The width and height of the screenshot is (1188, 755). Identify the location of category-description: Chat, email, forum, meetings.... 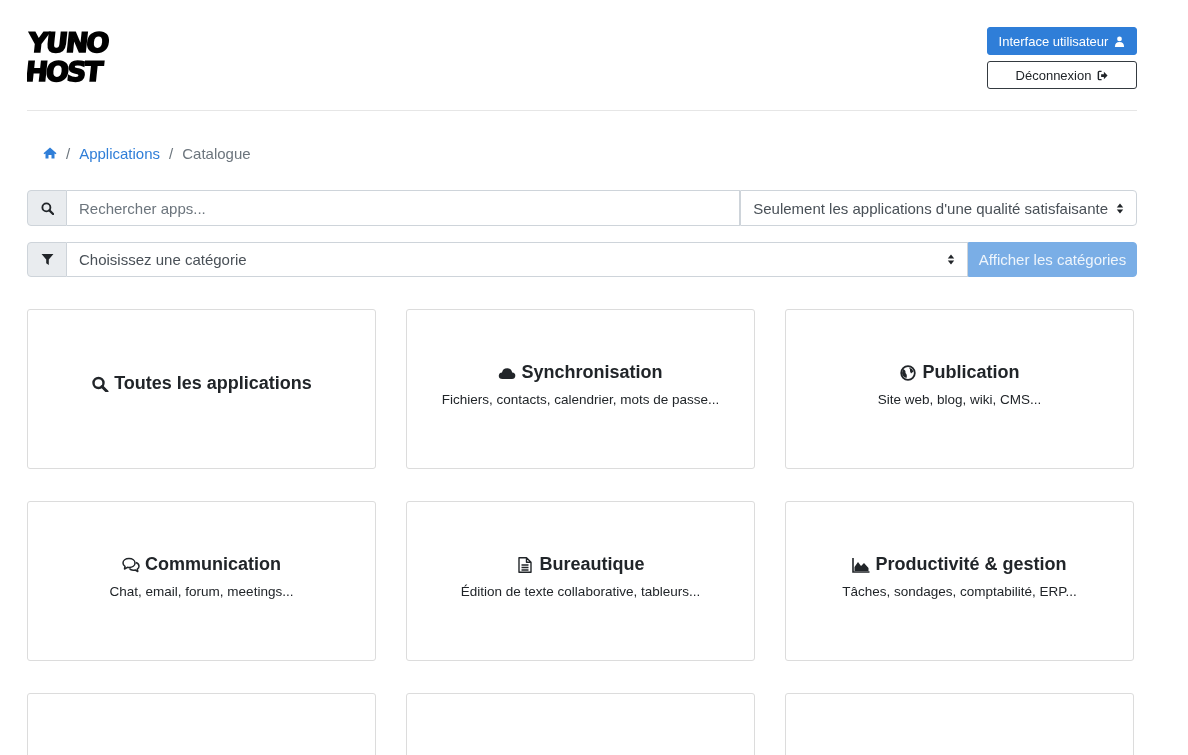
(201, 591).